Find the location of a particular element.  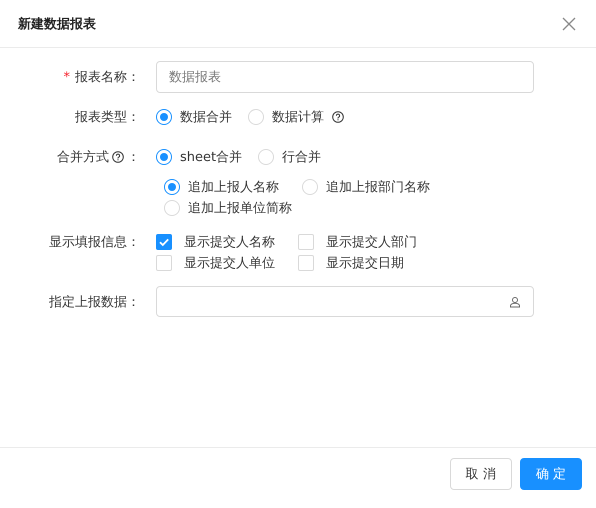

option-label: 显示提交日期 is located at coordinates (365, 263).